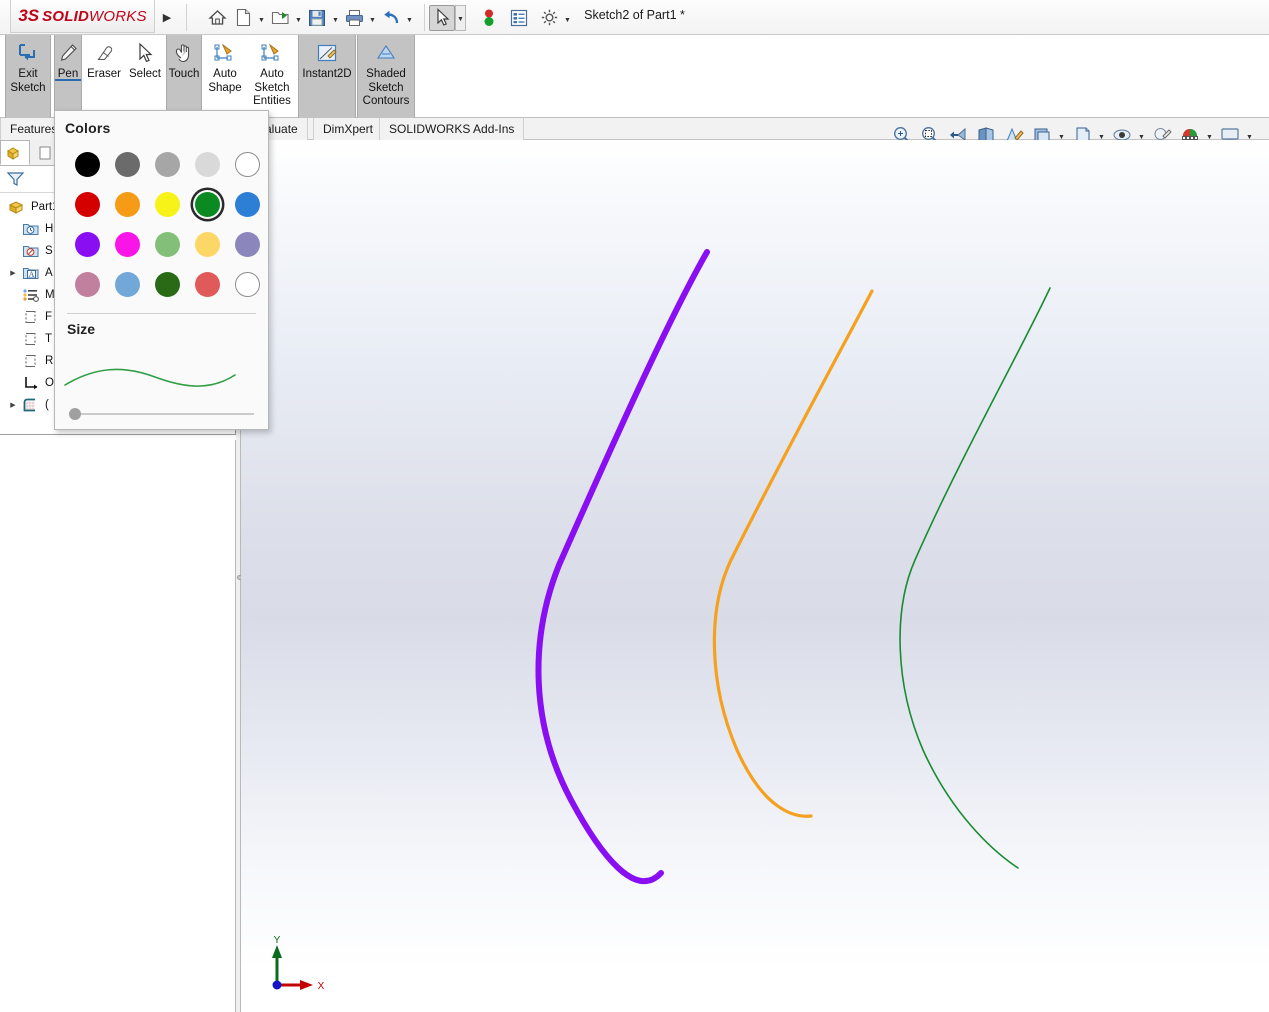 The height and width of the screenshot is (1012, 1269). What do you see at coordinates (75, 414) in the screenshot?
I see `size-slider-thumb` at bounding box center [75, 414].